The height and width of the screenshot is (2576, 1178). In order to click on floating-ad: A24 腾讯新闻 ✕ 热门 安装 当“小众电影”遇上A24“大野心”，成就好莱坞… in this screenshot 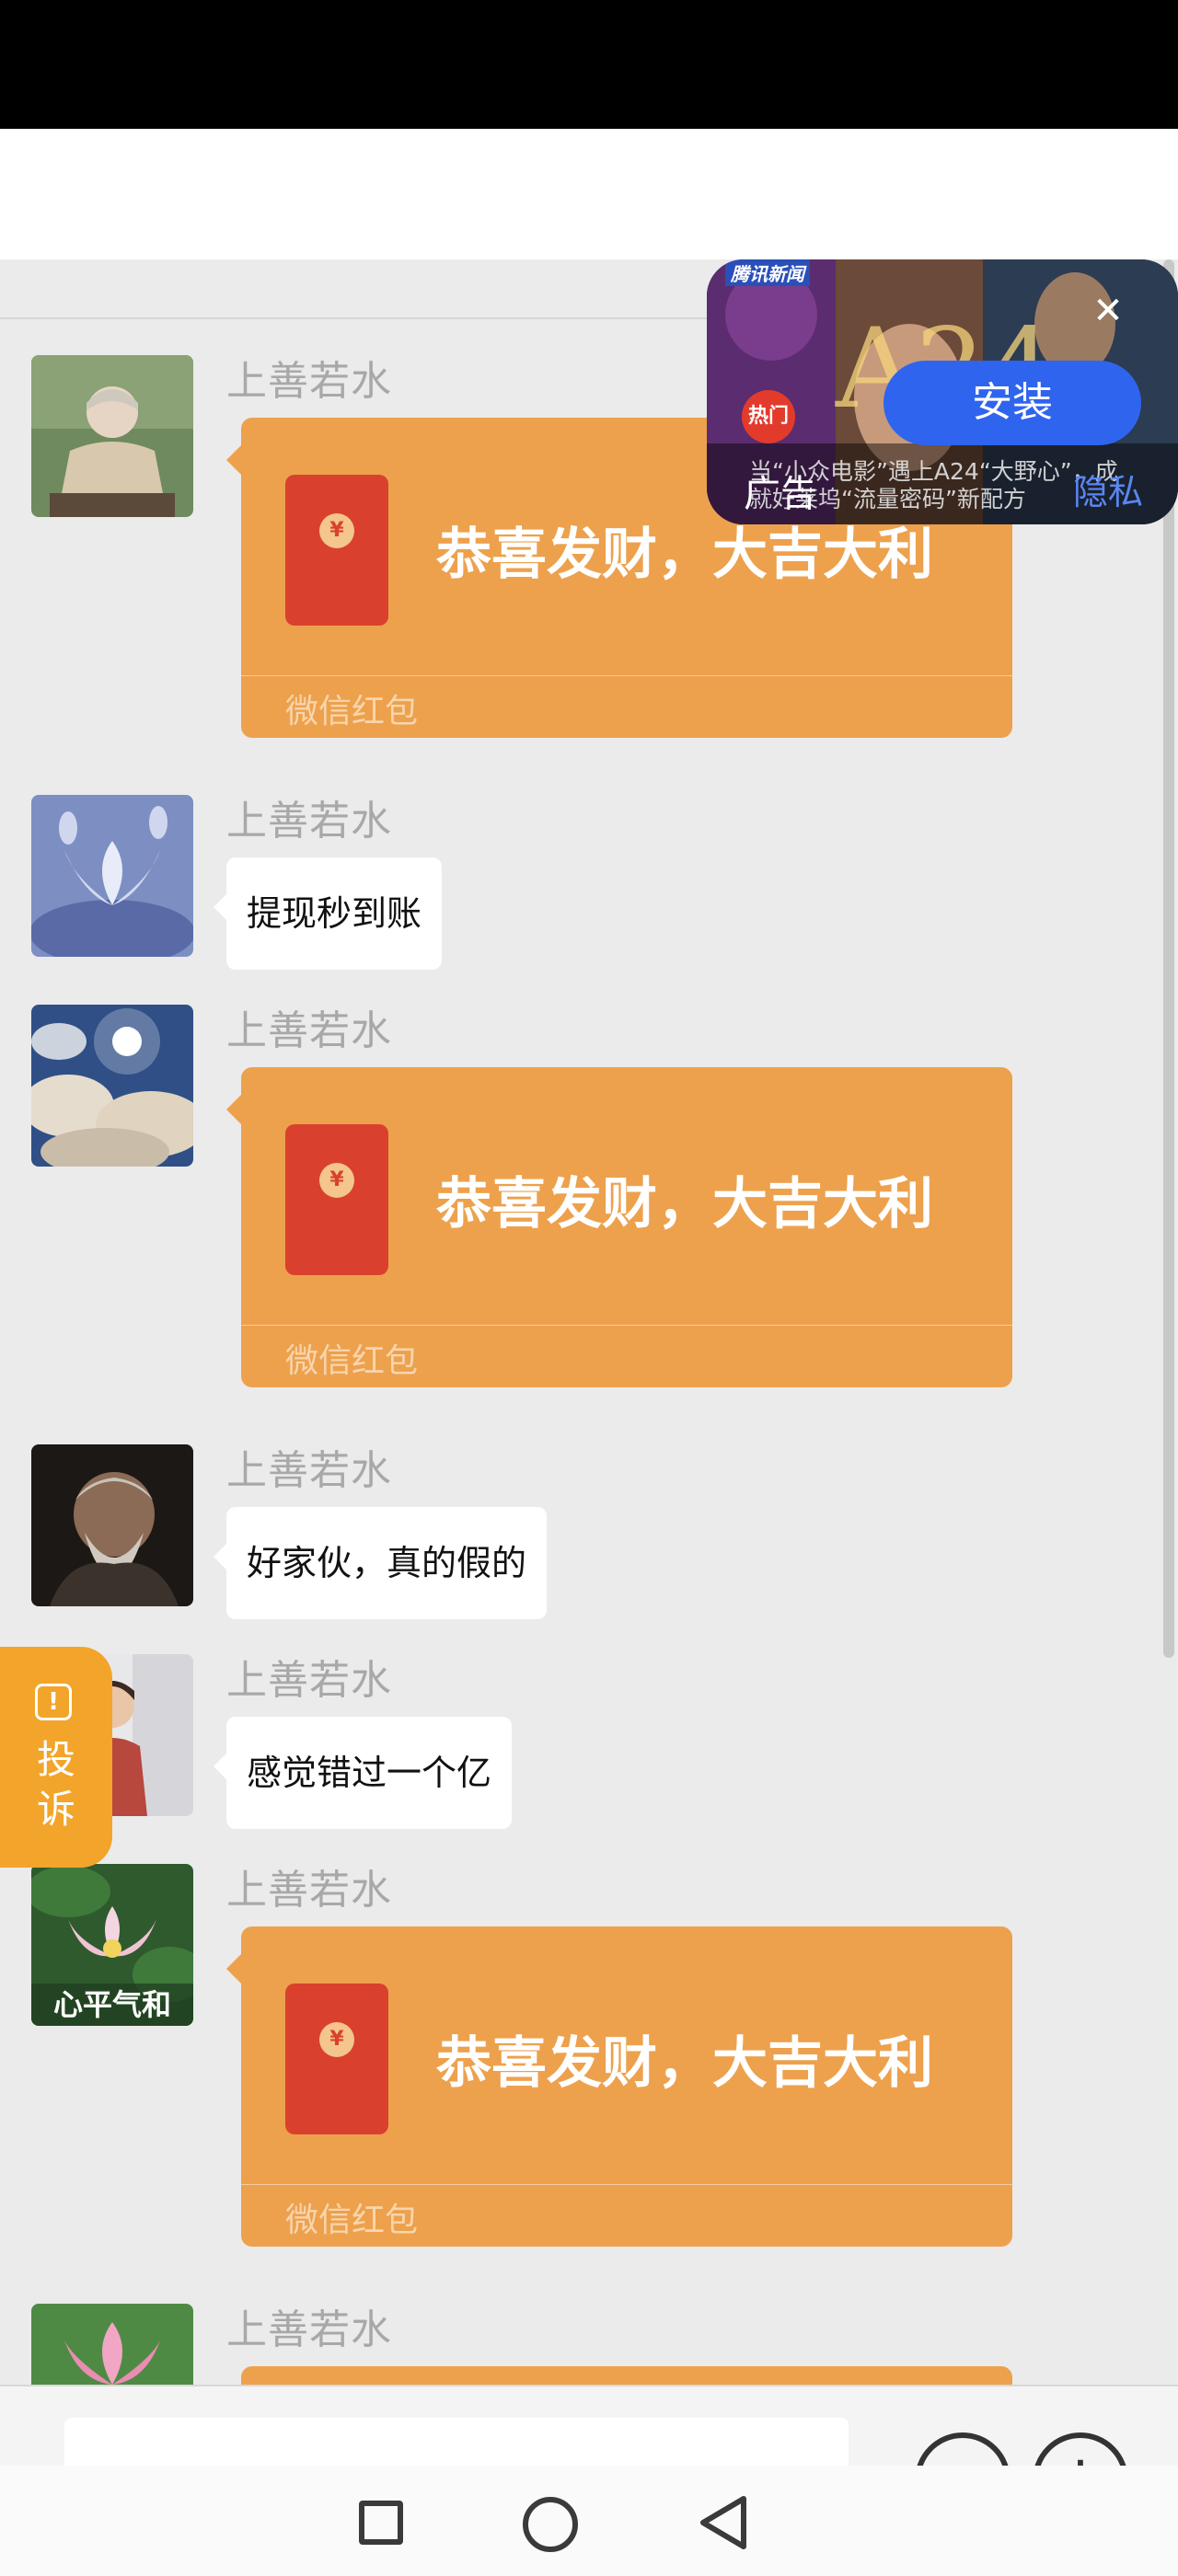, I will do `click(942, 391)`.